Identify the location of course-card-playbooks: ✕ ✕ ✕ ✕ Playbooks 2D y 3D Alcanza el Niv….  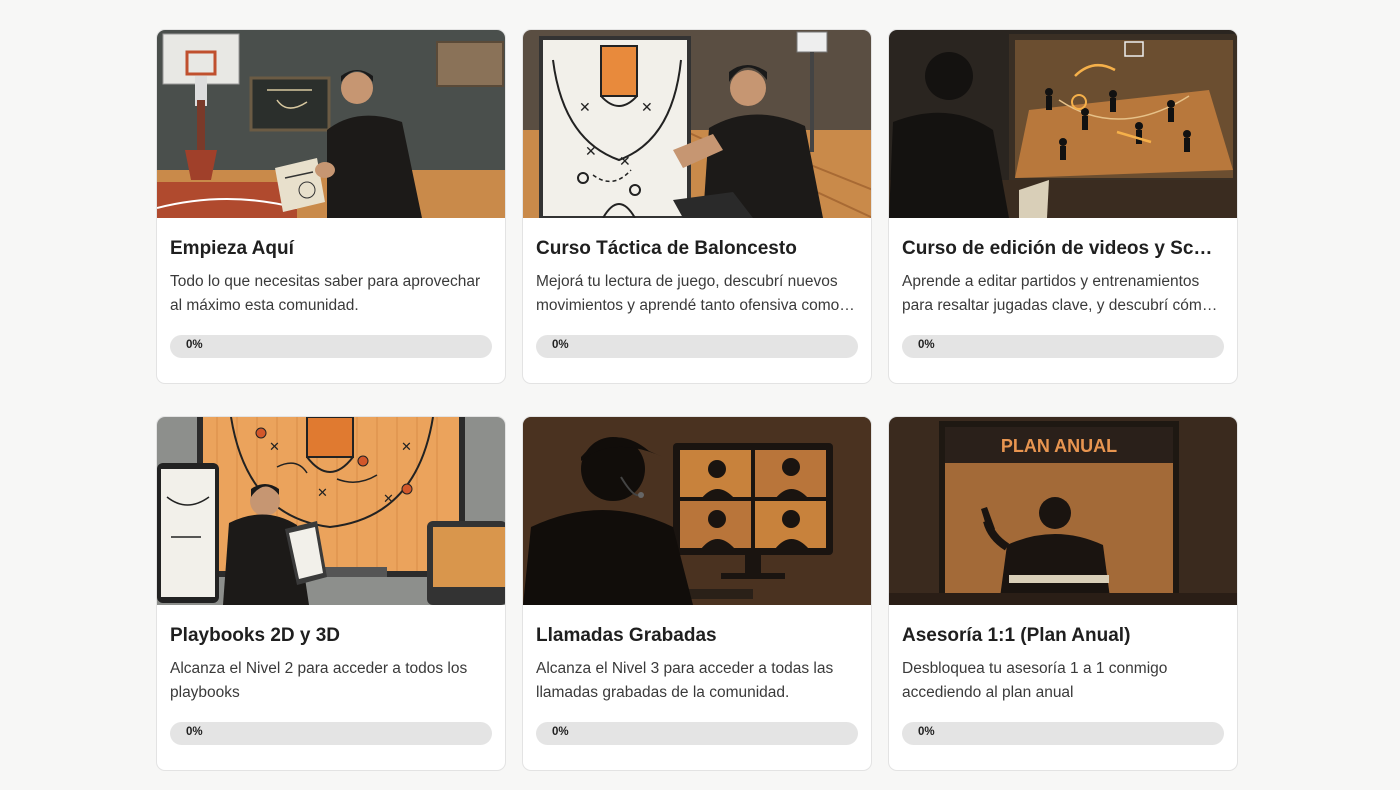
(331, 593).